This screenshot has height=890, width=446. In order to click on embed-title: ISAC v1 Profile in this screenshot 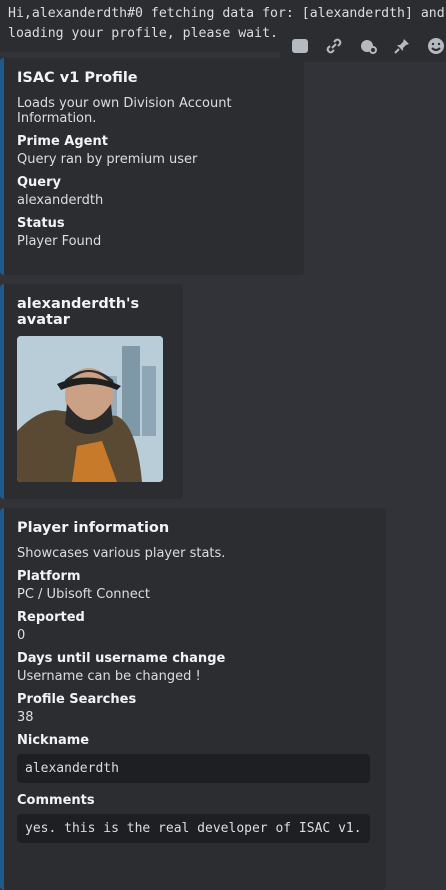, I will do `click(77, 78)`.